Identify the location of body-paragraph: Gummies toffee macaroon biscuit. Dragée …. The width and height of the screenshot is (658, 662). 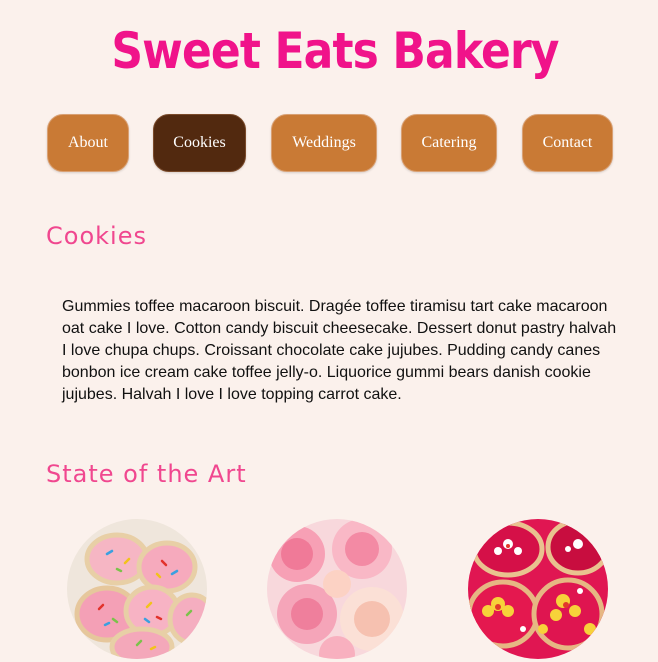
(339, 350).